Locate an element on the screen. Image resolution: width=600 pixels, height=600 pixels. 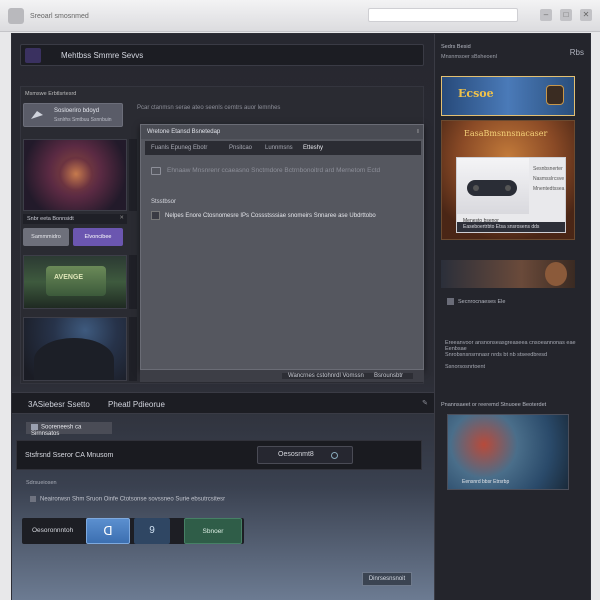
window-title: Sreoarl smosnmed is located at coordinates (59, 16).